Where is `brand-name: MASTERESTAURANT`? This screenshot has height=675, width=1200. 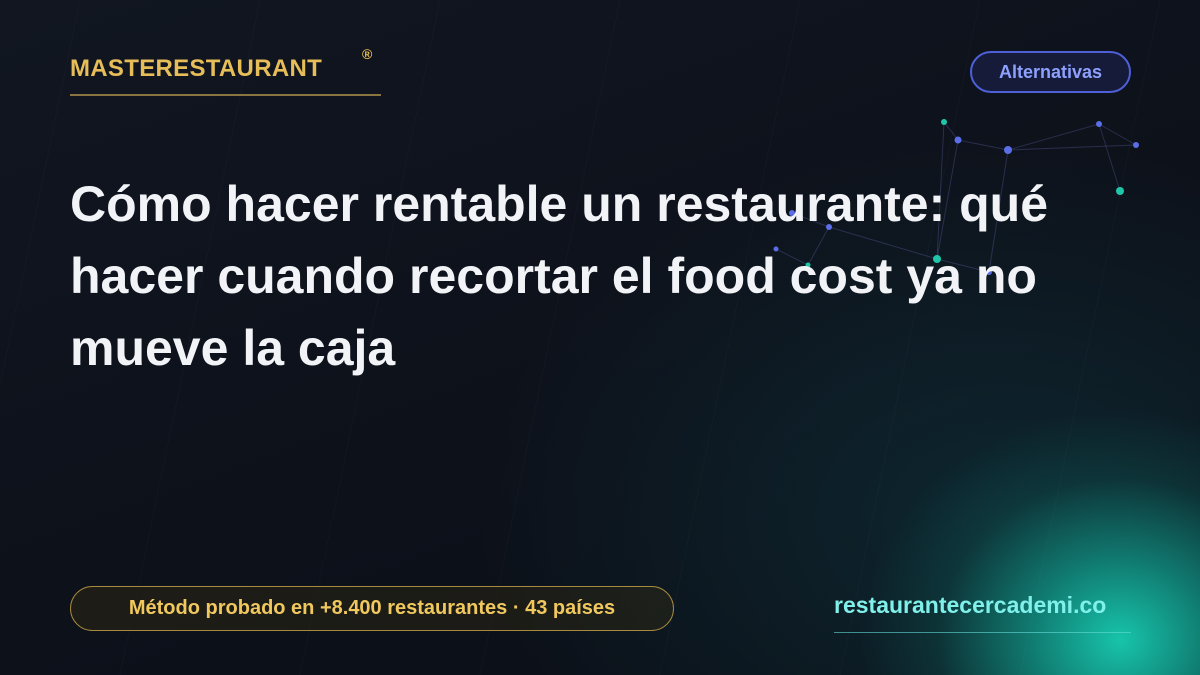
brand-name: MASTERESTAURANT is located at coordinates (196, 68).